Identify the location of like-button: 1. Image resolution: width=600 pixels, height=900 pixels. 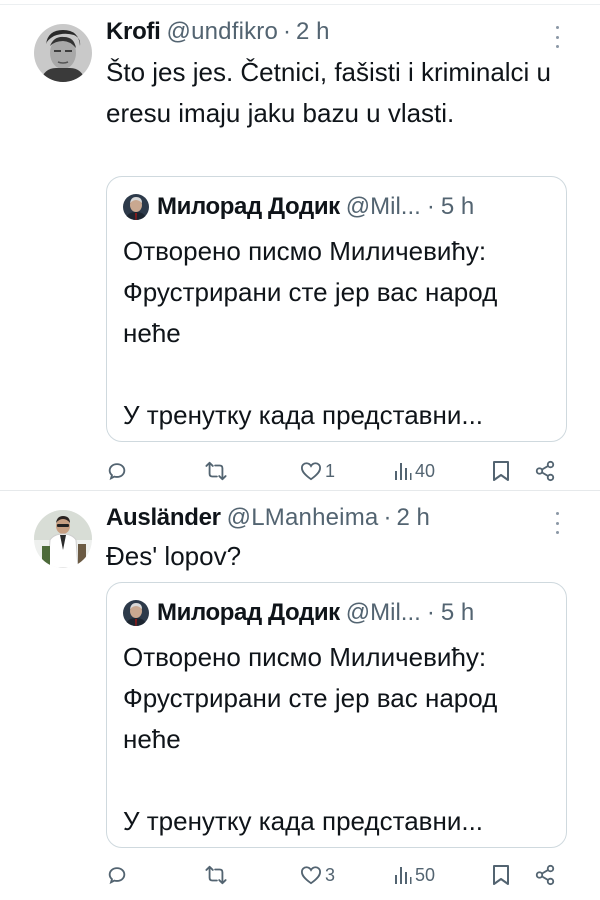
(317, 471).